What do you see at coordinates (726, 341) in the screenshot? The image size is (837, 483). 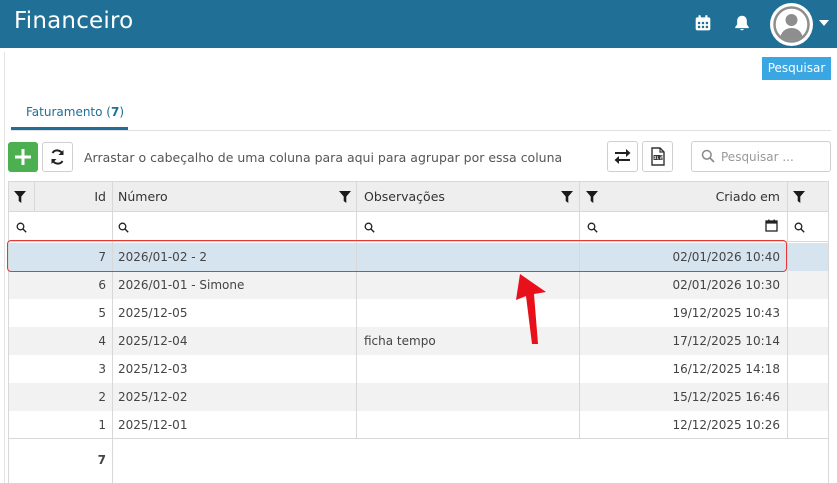 I see `cell-criado-em: 17/12/2025 10:14` at bounding box center [726, 341].